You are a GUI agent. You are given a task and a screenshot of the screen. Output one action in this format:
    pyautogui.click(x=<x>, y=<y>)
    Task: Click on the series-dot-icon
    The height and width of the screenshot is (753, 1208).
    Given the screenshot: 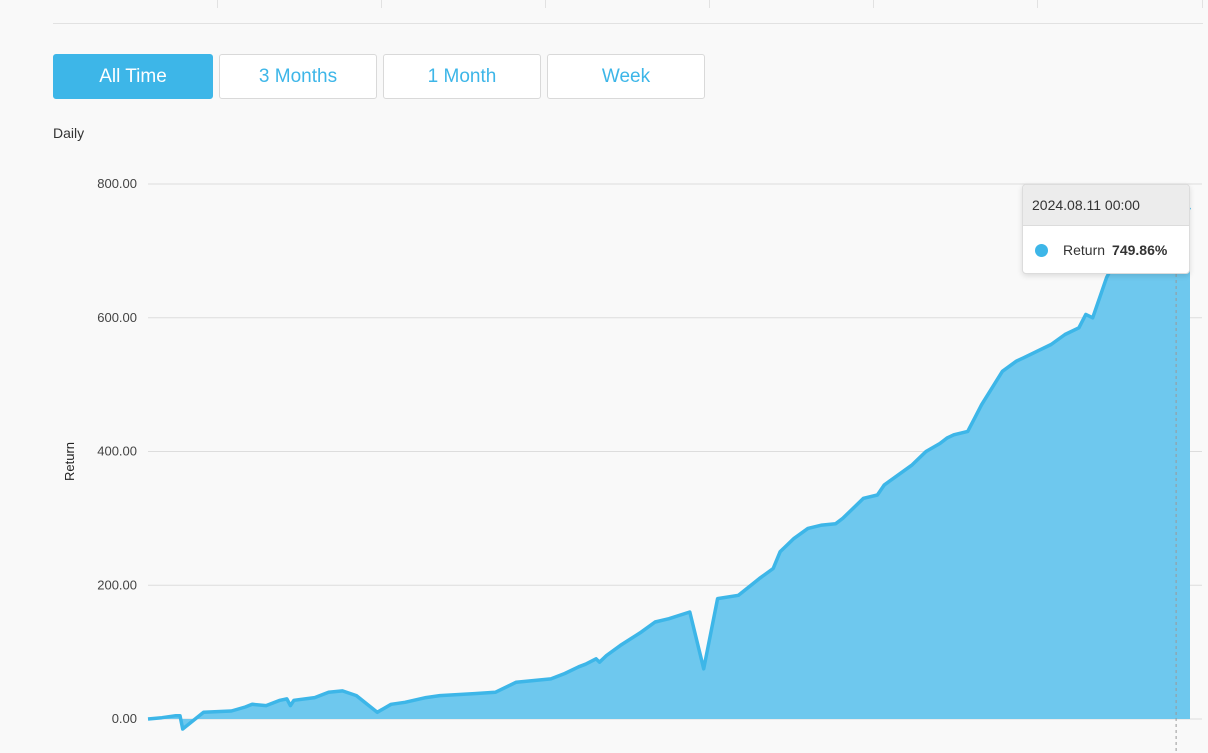 What is the action you would take?
    pyautogui.click(x=1041, y=250)
    